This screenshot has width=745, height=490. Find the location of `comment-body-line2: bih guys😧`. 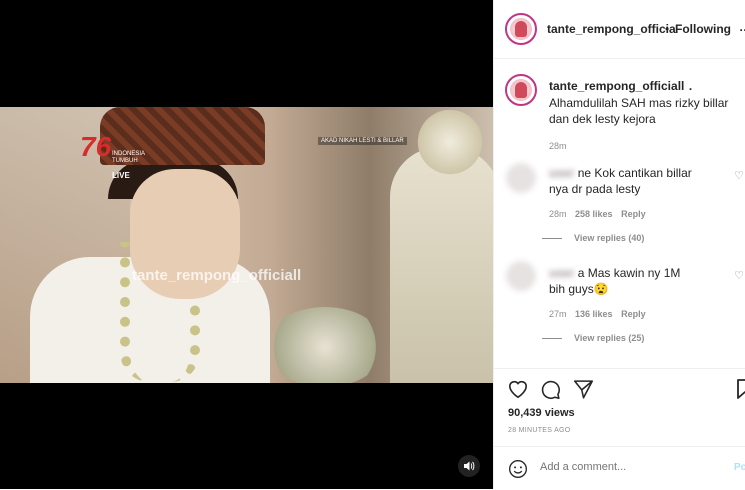

comment-body-line2: bih guys😧 is located at coordinates (579, 289).